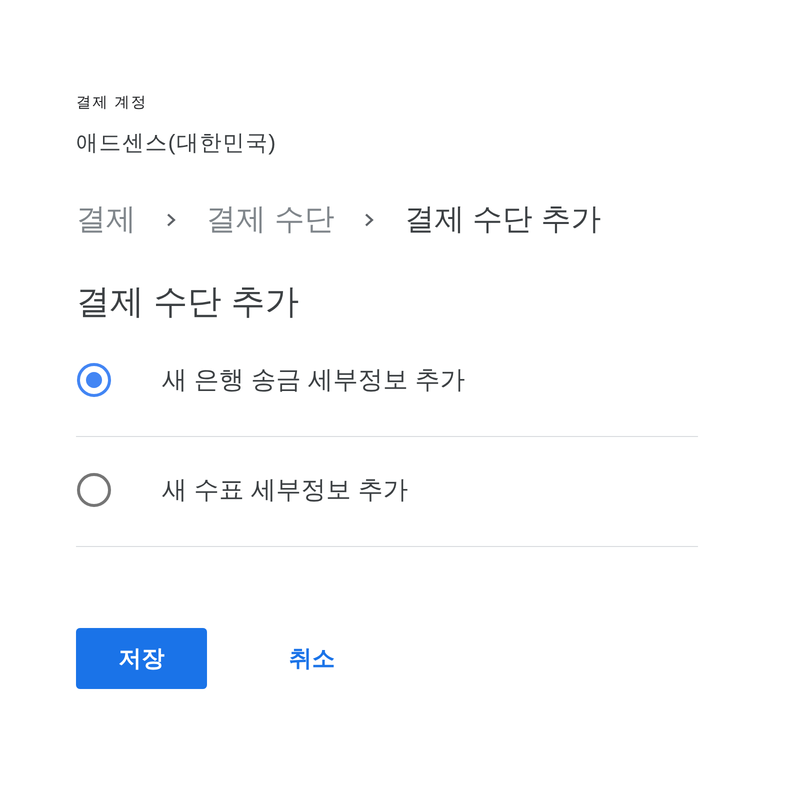  Describe the element at coordinates (112, 103) in the screenshot. I see `account-label: 결제 계정` at that location.